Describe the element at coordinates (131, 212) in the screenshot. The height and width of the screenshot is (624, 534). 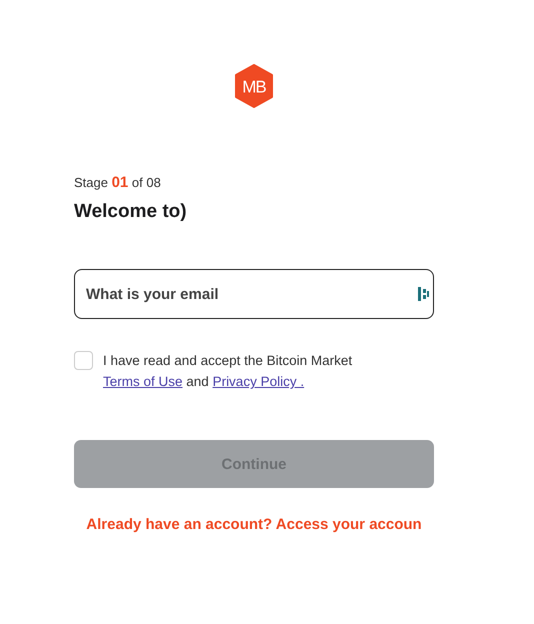
I see `page-title: Welcome to)` at that location.